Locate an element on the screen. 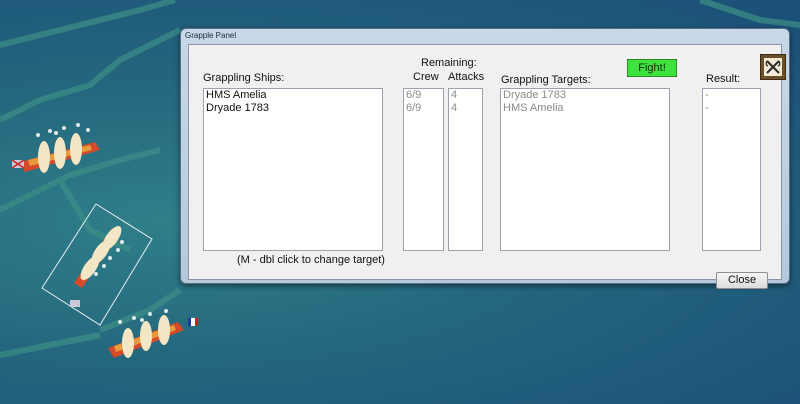 The width and height of the screenshot is (800, 404). enemy-ship-icon is located at coordinates (153, 333).